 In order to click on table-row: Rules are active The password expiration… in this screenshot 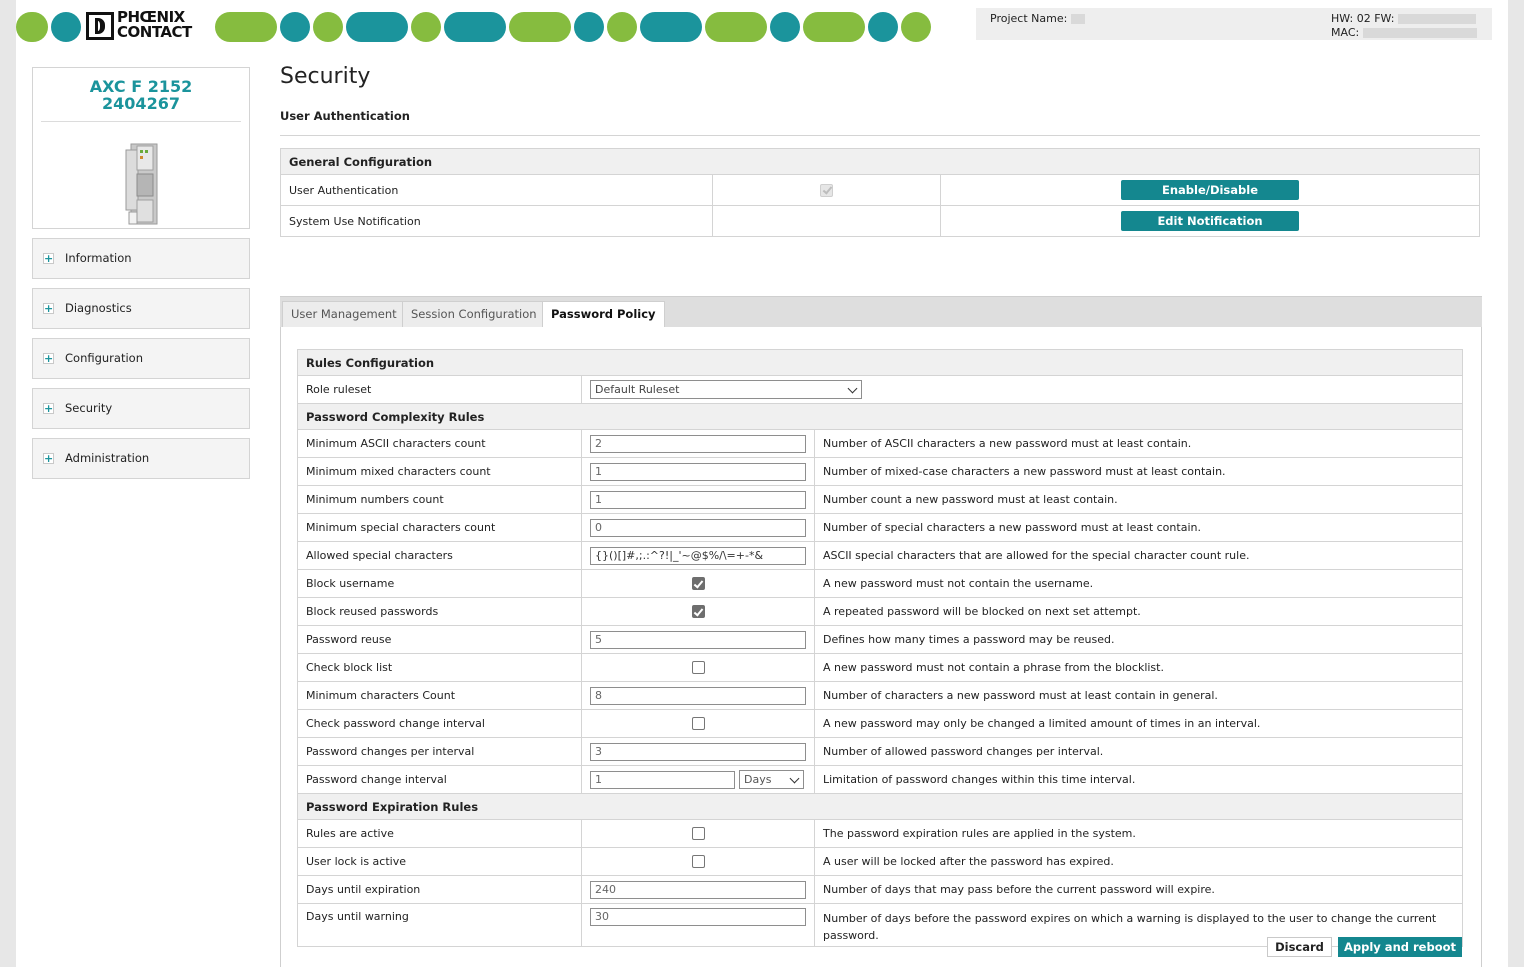, I will do `click(880, 833)`.